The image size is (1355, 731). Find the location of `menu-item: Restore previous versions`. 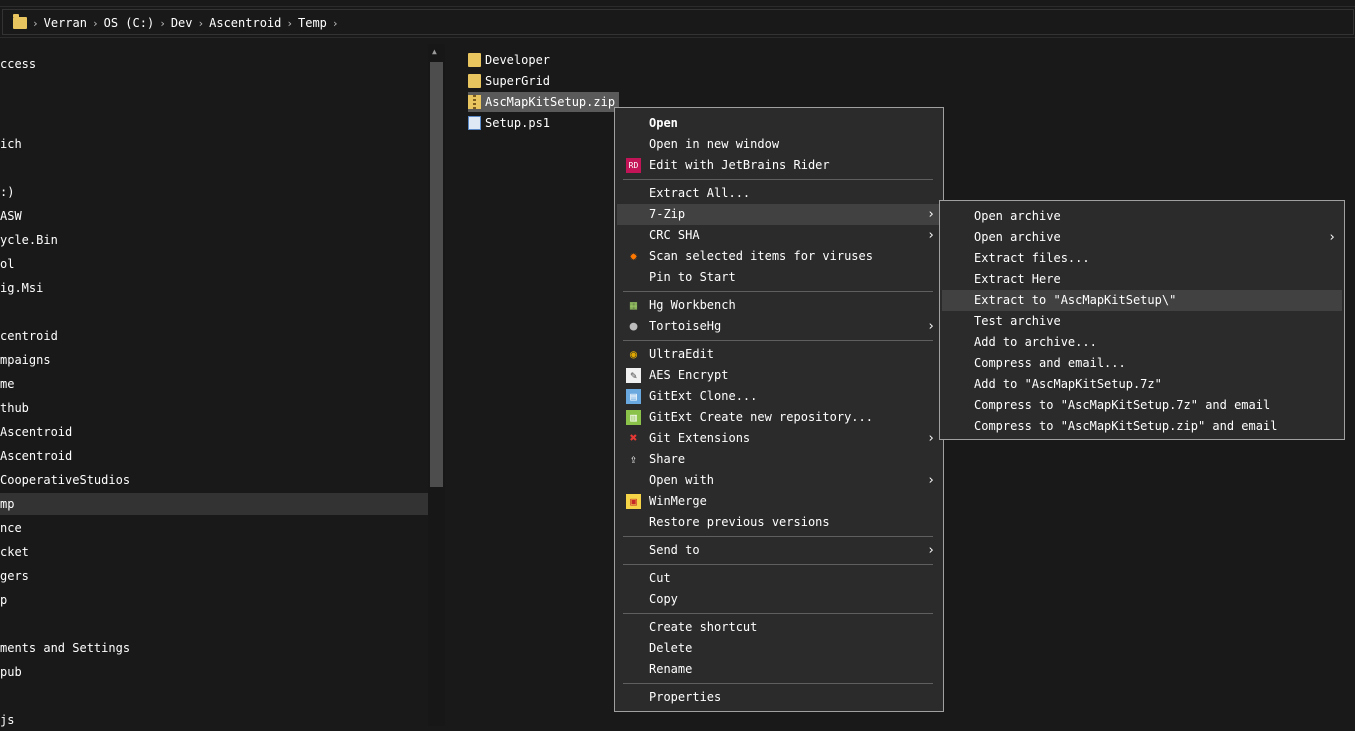

menu-item: Restore previous versions is located at coordinates (779, 522).